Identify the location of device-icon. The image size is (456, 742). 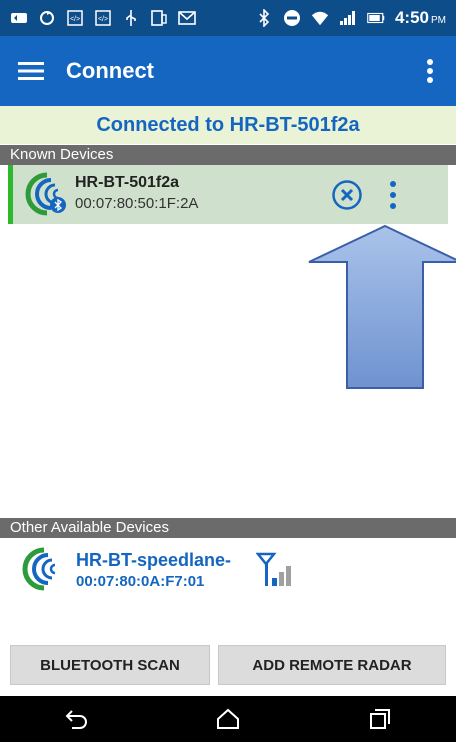
(159, 18).